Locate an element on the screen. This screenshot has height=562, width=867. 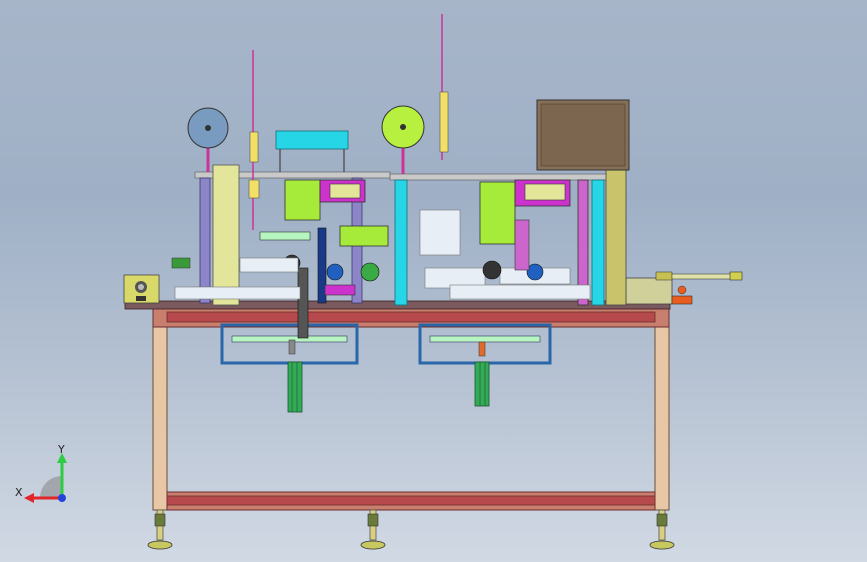
foot-left is located at coordinates (160, 529).